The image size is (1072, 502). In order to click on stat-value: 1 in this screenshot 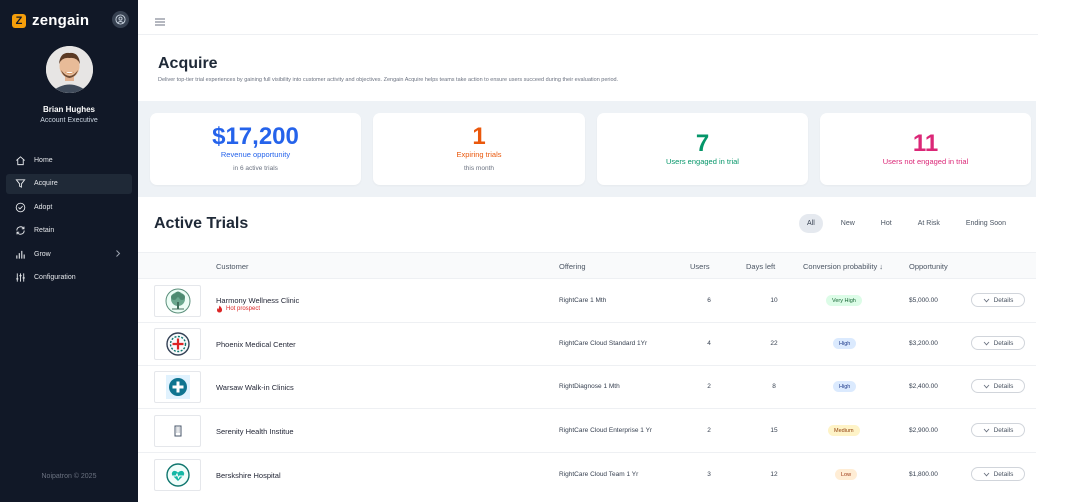, I will do `click(479, 136)`.